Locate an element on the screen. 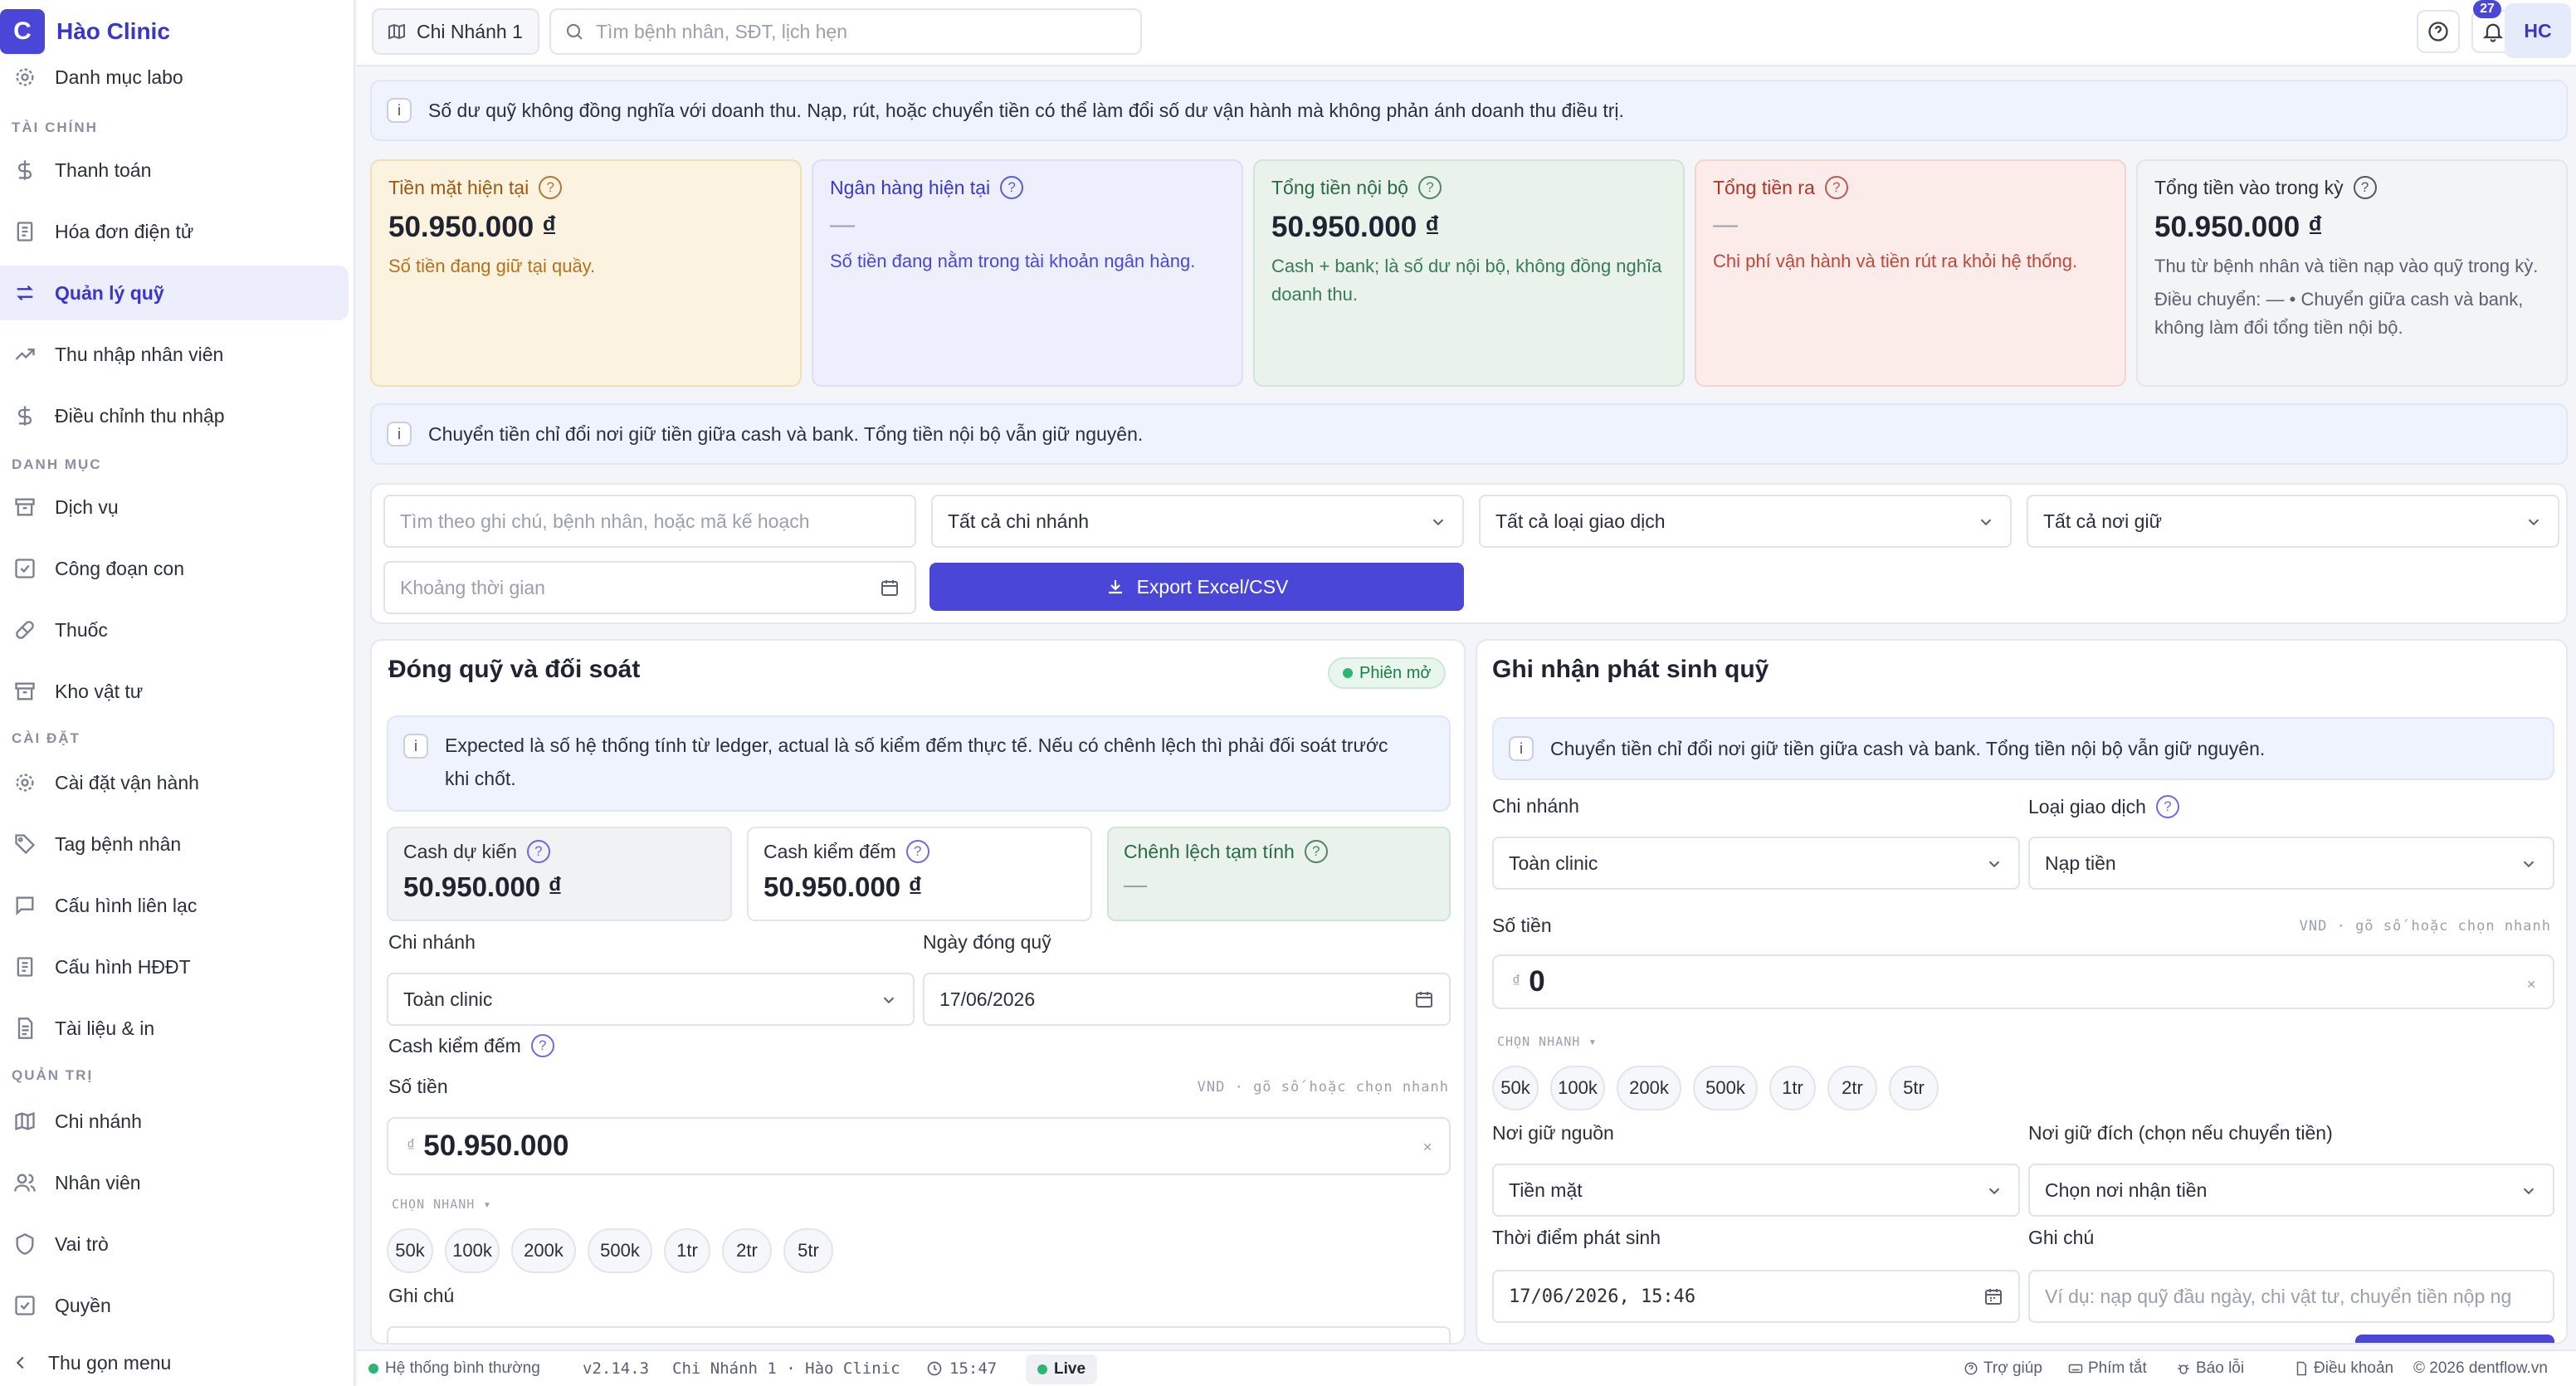  search-icon is located at coordinates (574, 31).